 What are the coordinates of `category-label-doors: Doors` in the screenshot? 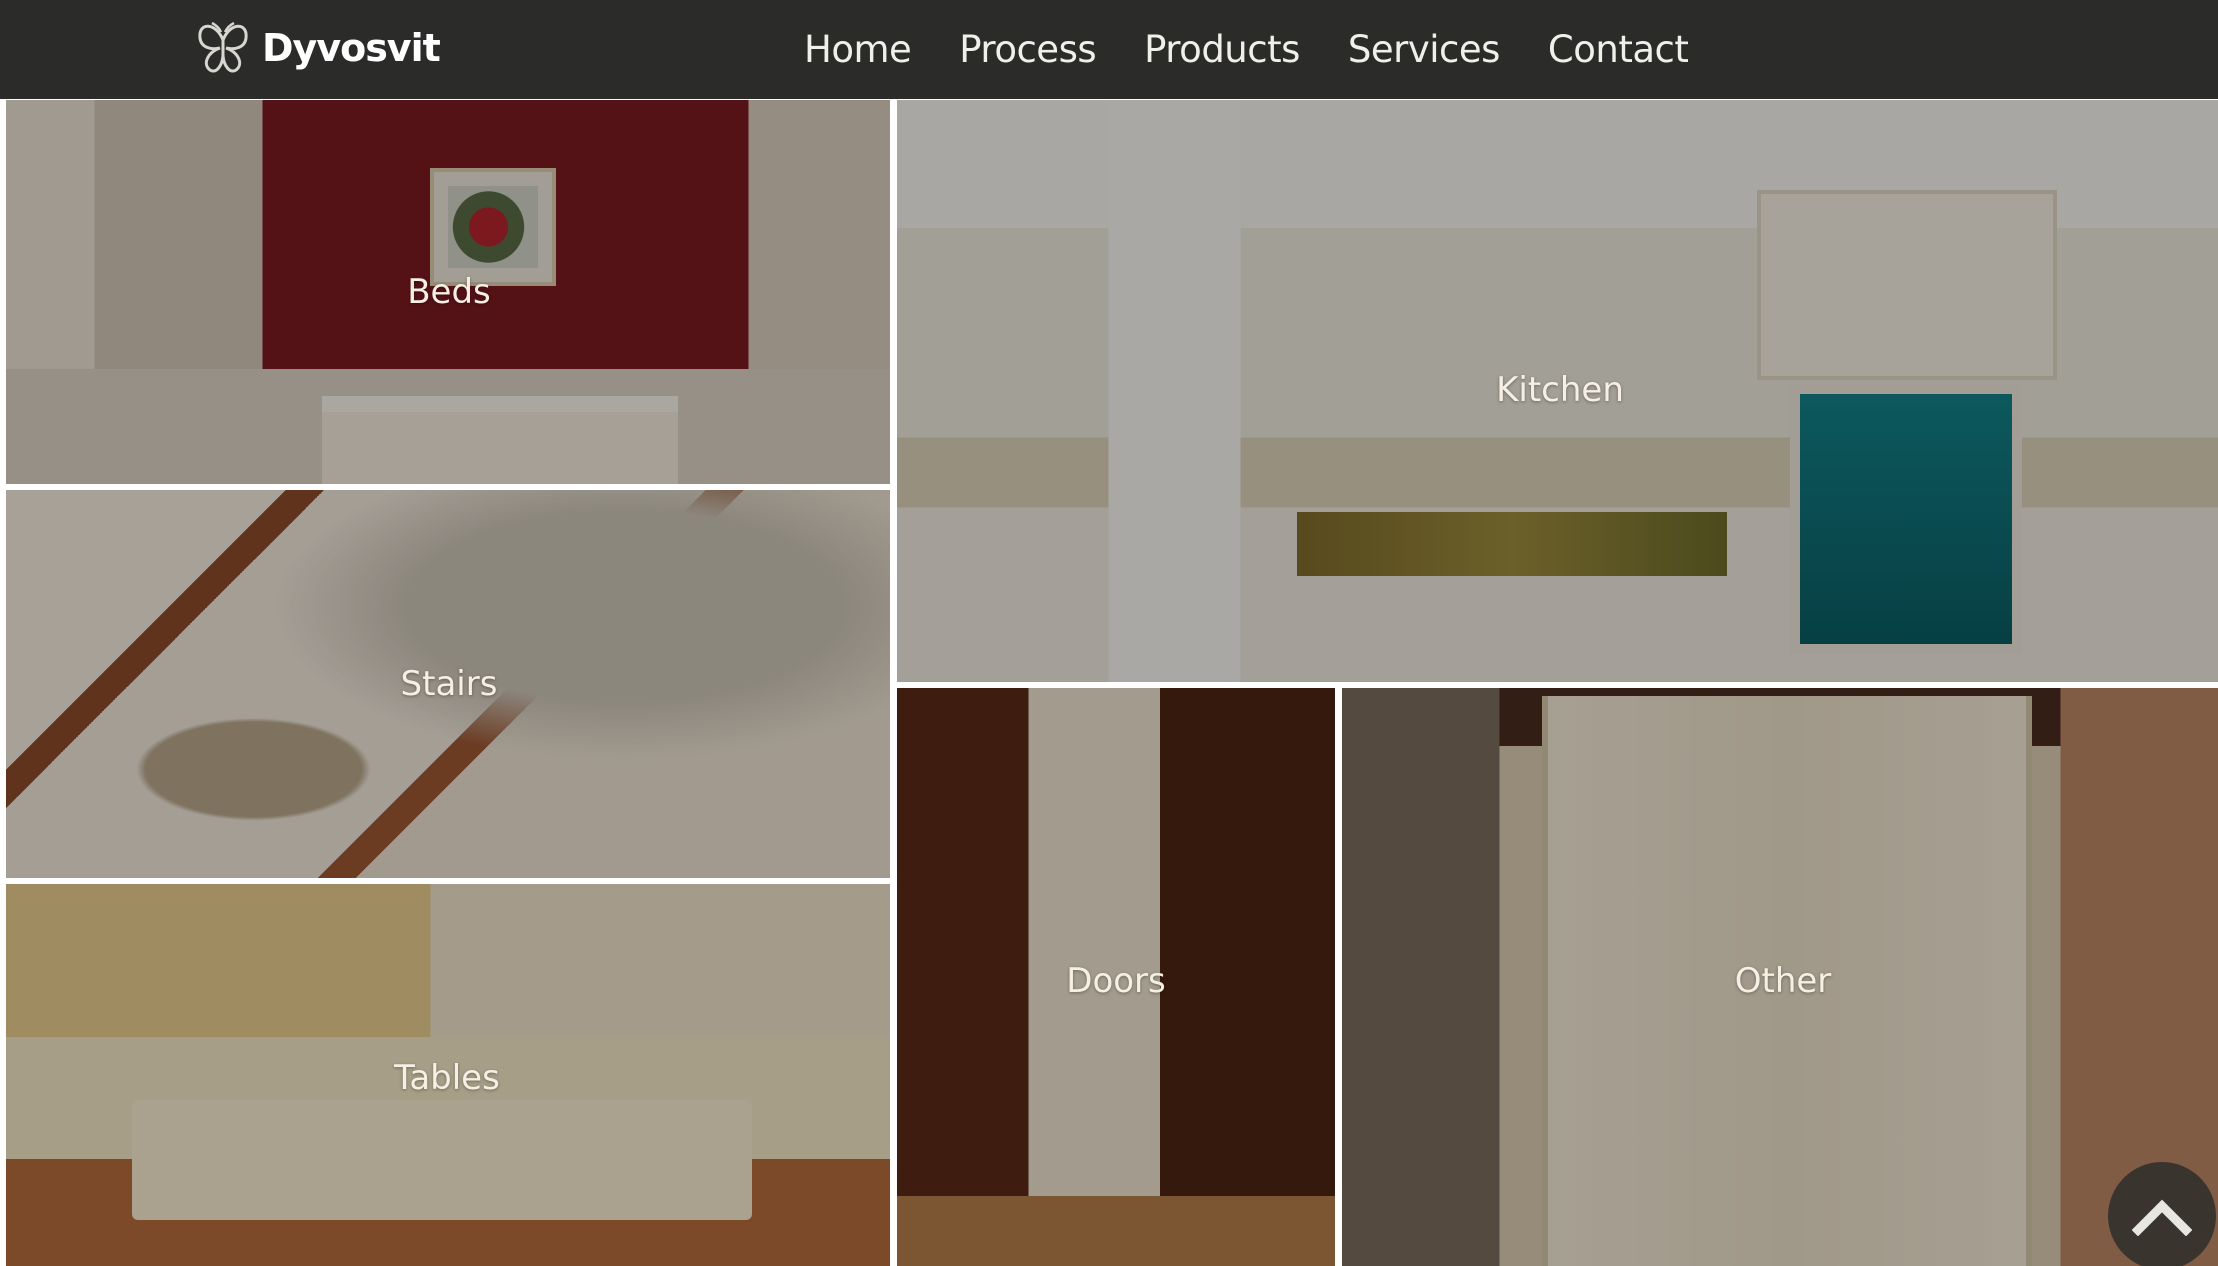 It's located at (1116, 981).